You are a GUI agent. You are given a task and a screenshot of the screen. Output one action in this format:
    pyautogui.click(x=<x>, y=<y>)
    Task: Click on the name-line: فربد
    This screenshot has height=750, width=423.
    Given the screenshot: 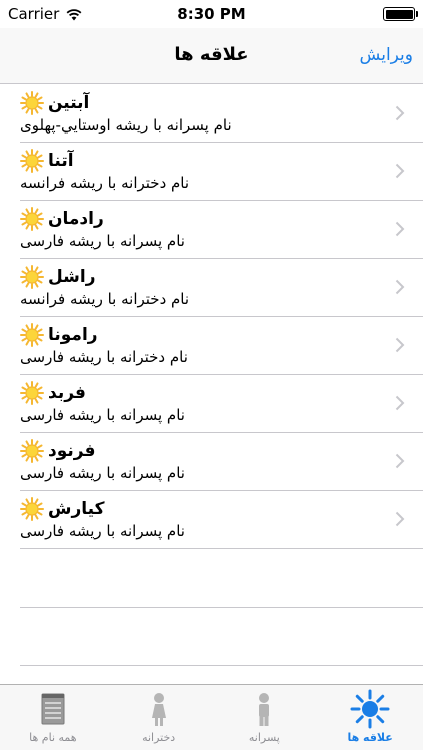 What is the action you would take?
    pyautogui.click(x=53, y=393)
    